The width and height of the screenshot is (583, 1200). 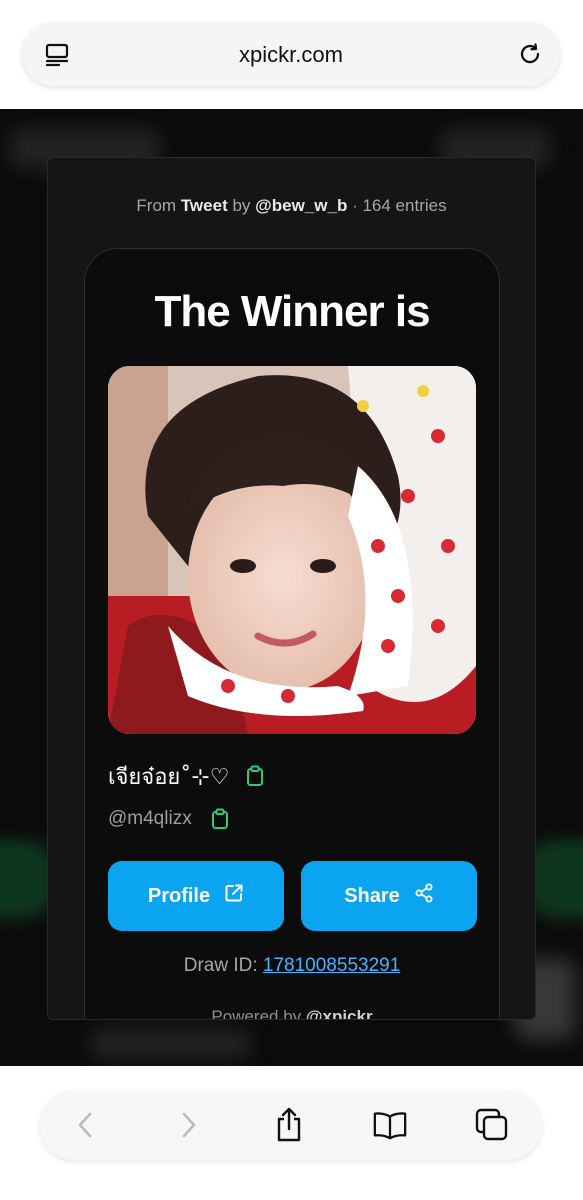 What do you see at coordinates (530, 54) in the screenshot?
I see `reload-icon` at bounding box center [530, 54].